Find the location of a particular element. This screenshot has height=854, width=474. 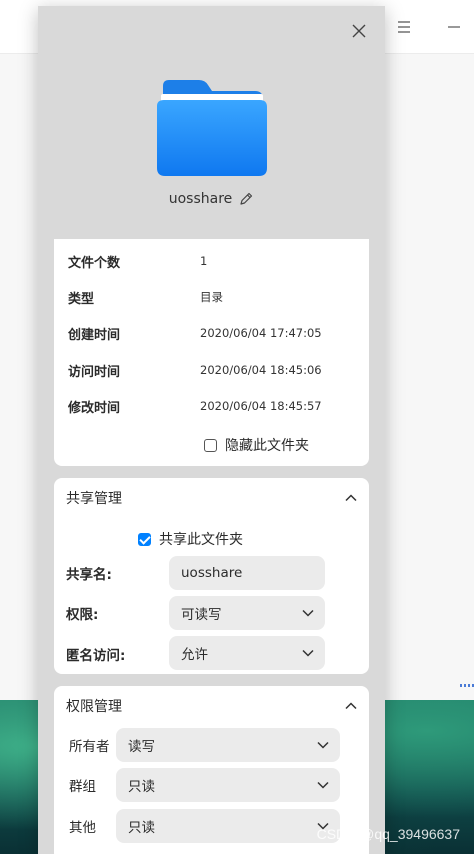

owner-permission-value: 读写 is located at coordinates (141, 747).